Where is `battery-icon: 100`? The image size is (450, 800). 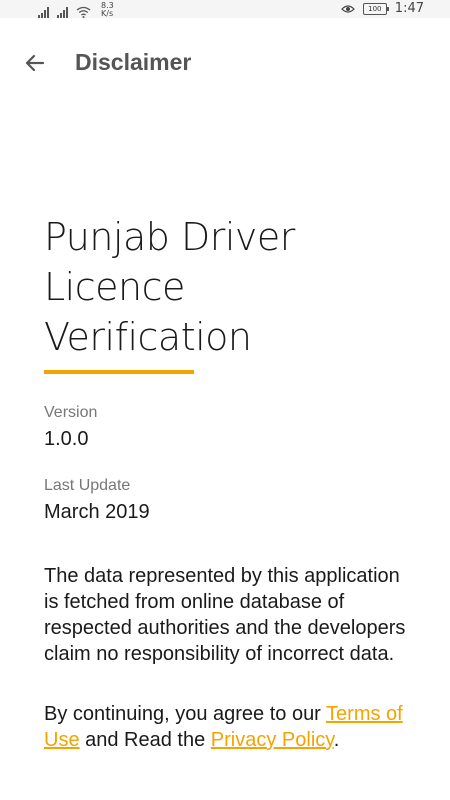
battery-icon: 100 is located at coordinates (375, 8).